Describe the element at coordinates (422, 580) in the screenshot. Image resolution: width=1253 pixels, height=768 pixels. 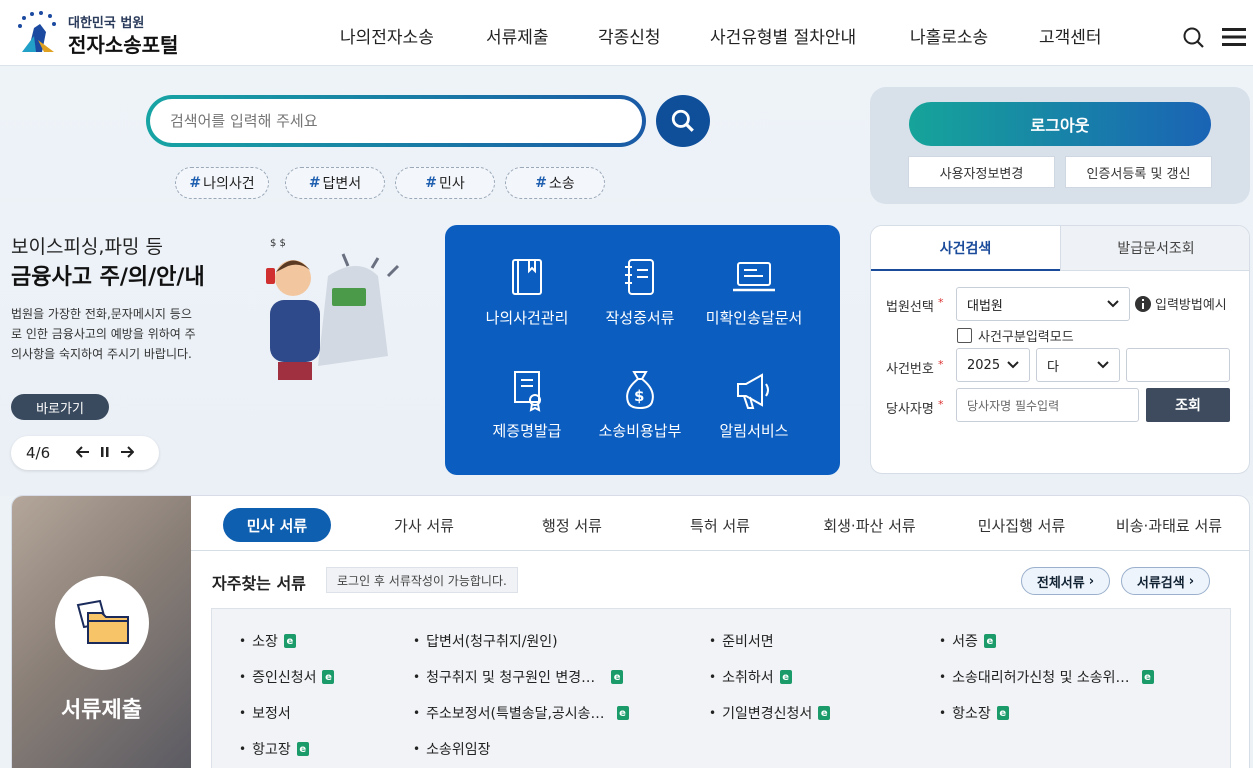
I see `login-note: 로그인 후 서류작성이 가능합니다.` at that location.